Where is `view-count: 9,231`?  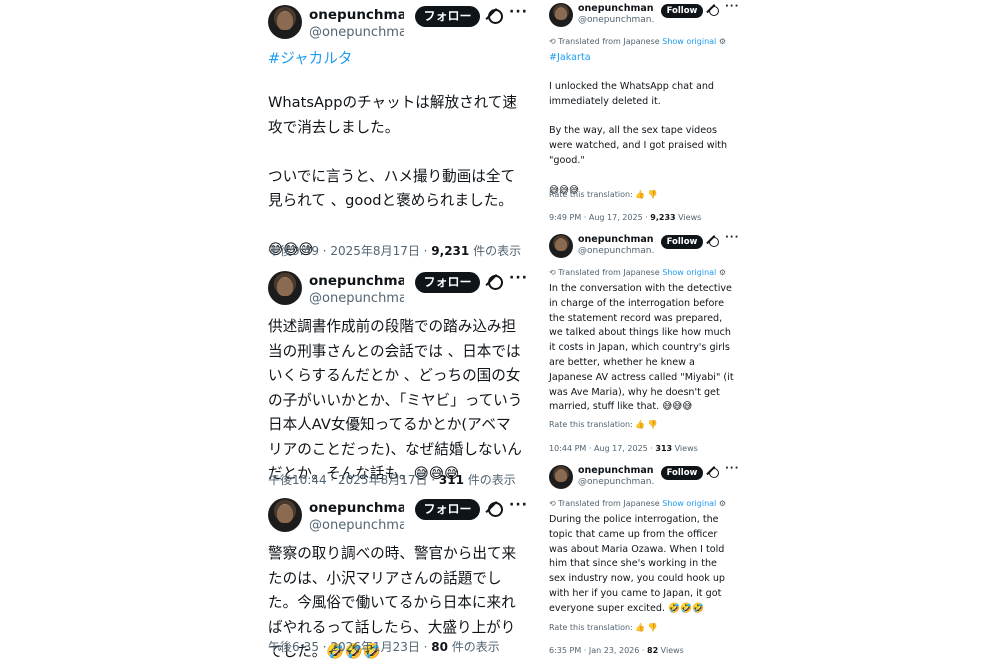 view-count: 9,231 is located at coordinates (450, 251).